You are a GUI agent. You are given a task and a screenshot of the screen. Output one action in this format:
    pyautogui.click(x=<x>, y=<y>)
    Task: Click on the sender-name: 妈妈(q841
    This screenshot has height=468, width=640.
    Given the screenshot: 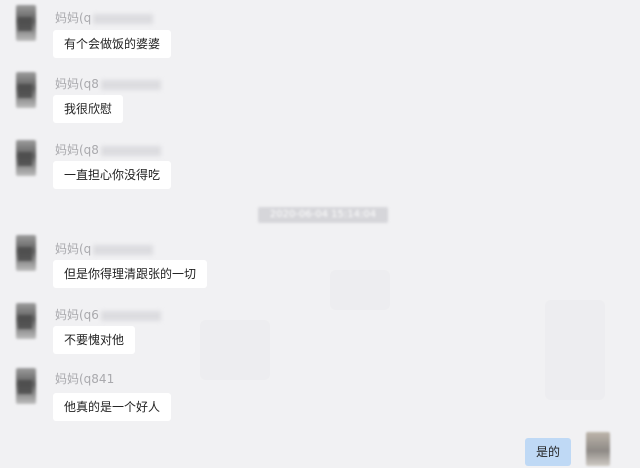 What is the action you would take?
    pyautogui.click(x=85, y=379)
    